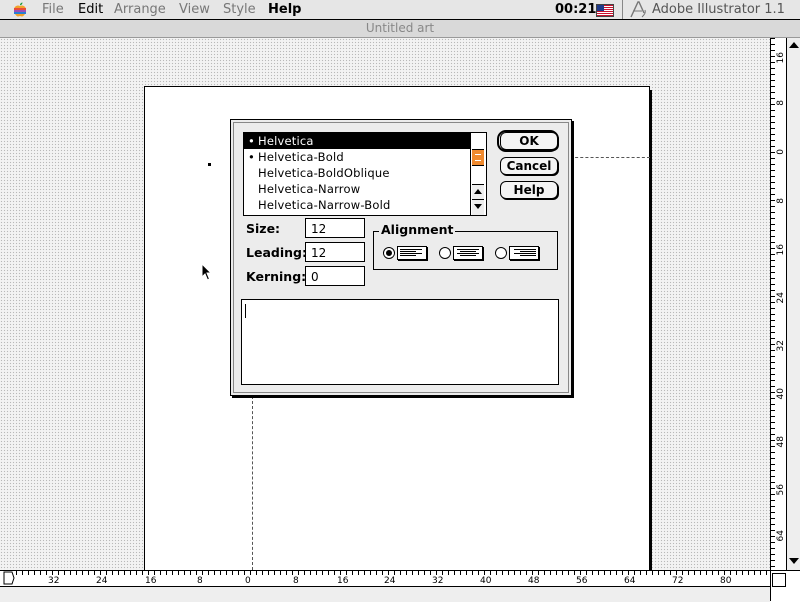 This screenshot has height=602, width=800. I want to click on font-list-item: Helvetica-Narrow-Bold, so click(357, 205).